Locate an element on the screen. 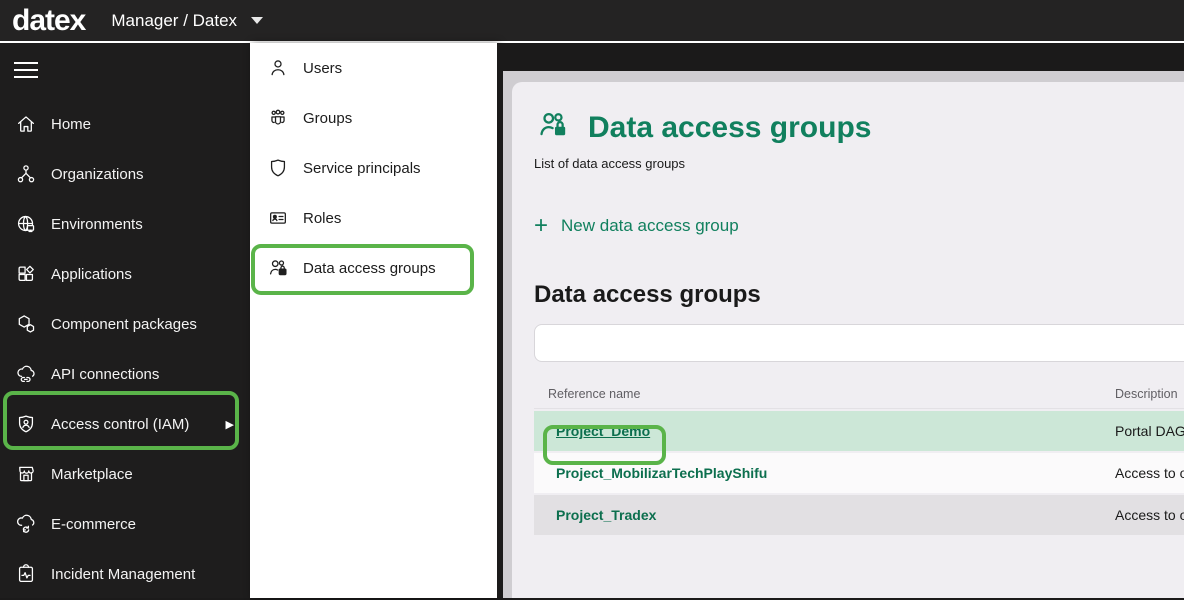 Image resolution: width=1184 pixels, height=600 pixels. storefront-icon is located at coordinates (26, 474).